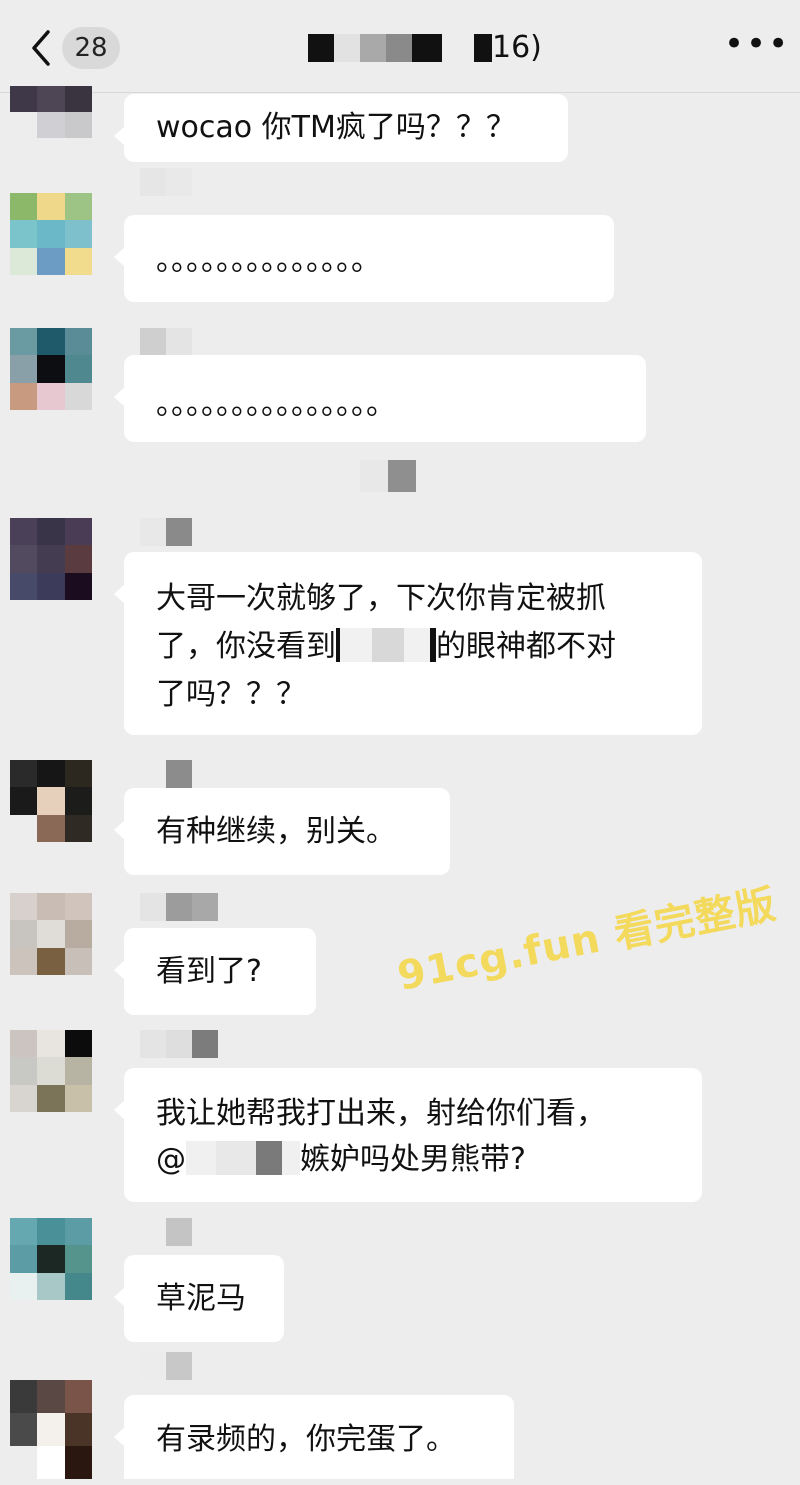 The width and height of the screenshot is (800, 1485). Describe the element at coordinates (517, 47) in the screenshot. I see `member-count: 16)` at that location.